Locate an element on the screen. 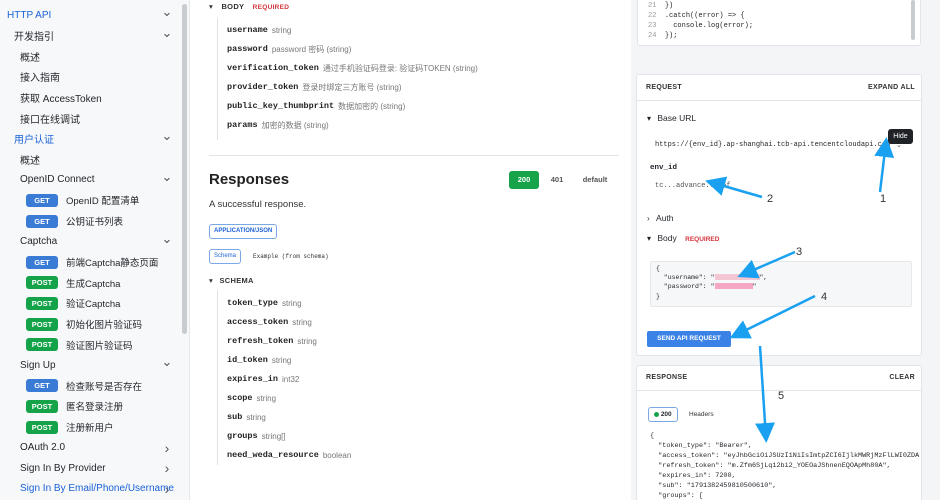 The height and width of the screenshot is (500, 940). param-name: params is located at coordinates (242, 125).